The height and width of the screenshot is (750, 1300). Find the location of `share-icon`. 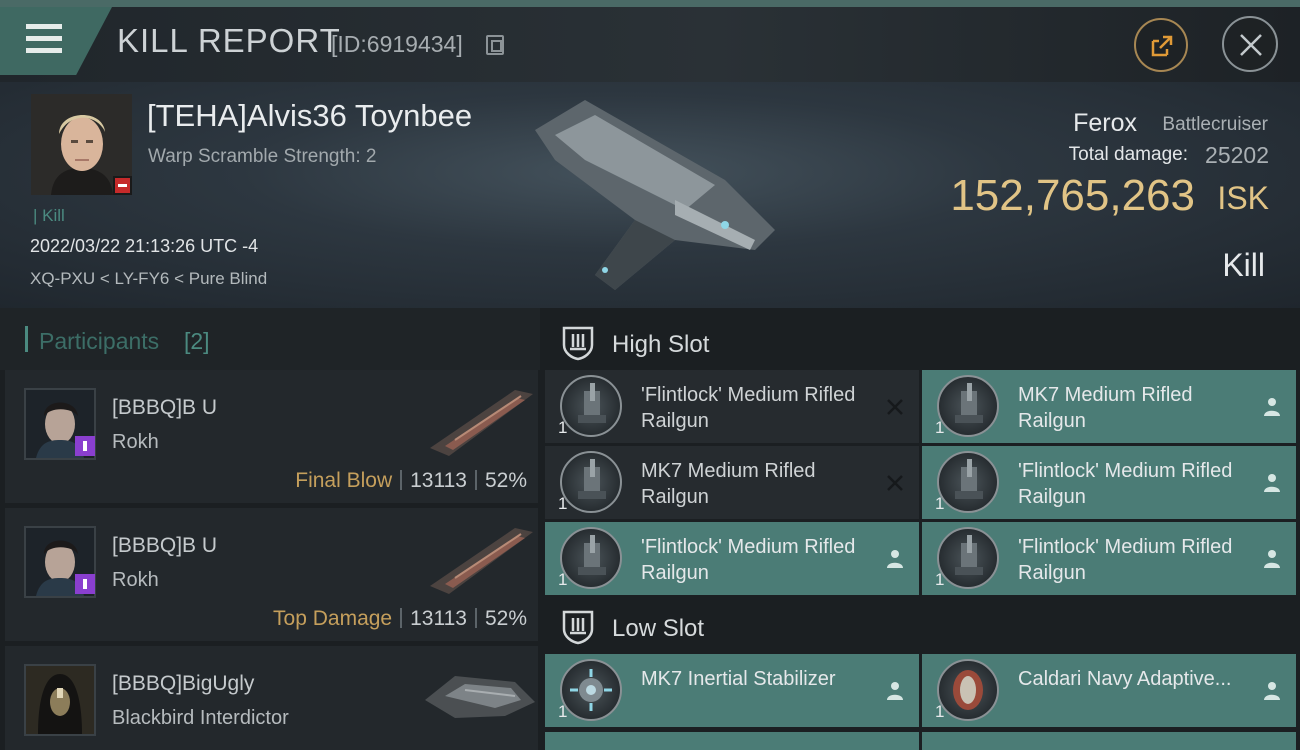

share-icon is located at coordinates (1162, 46).